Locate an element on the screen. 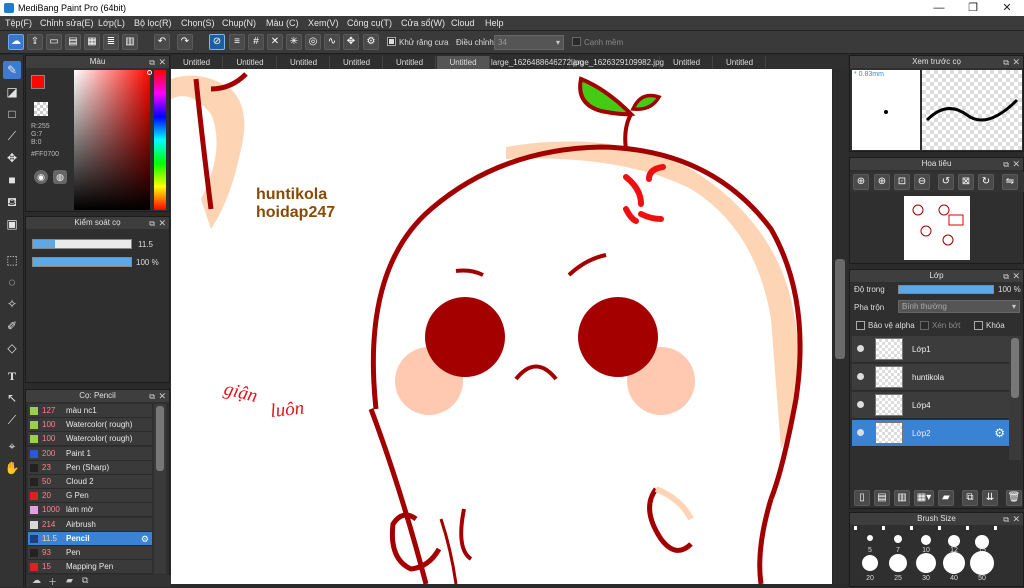 The image size is (1024, 588). copy-brush-icon: ⧉ is located at coordinates (85, 580).